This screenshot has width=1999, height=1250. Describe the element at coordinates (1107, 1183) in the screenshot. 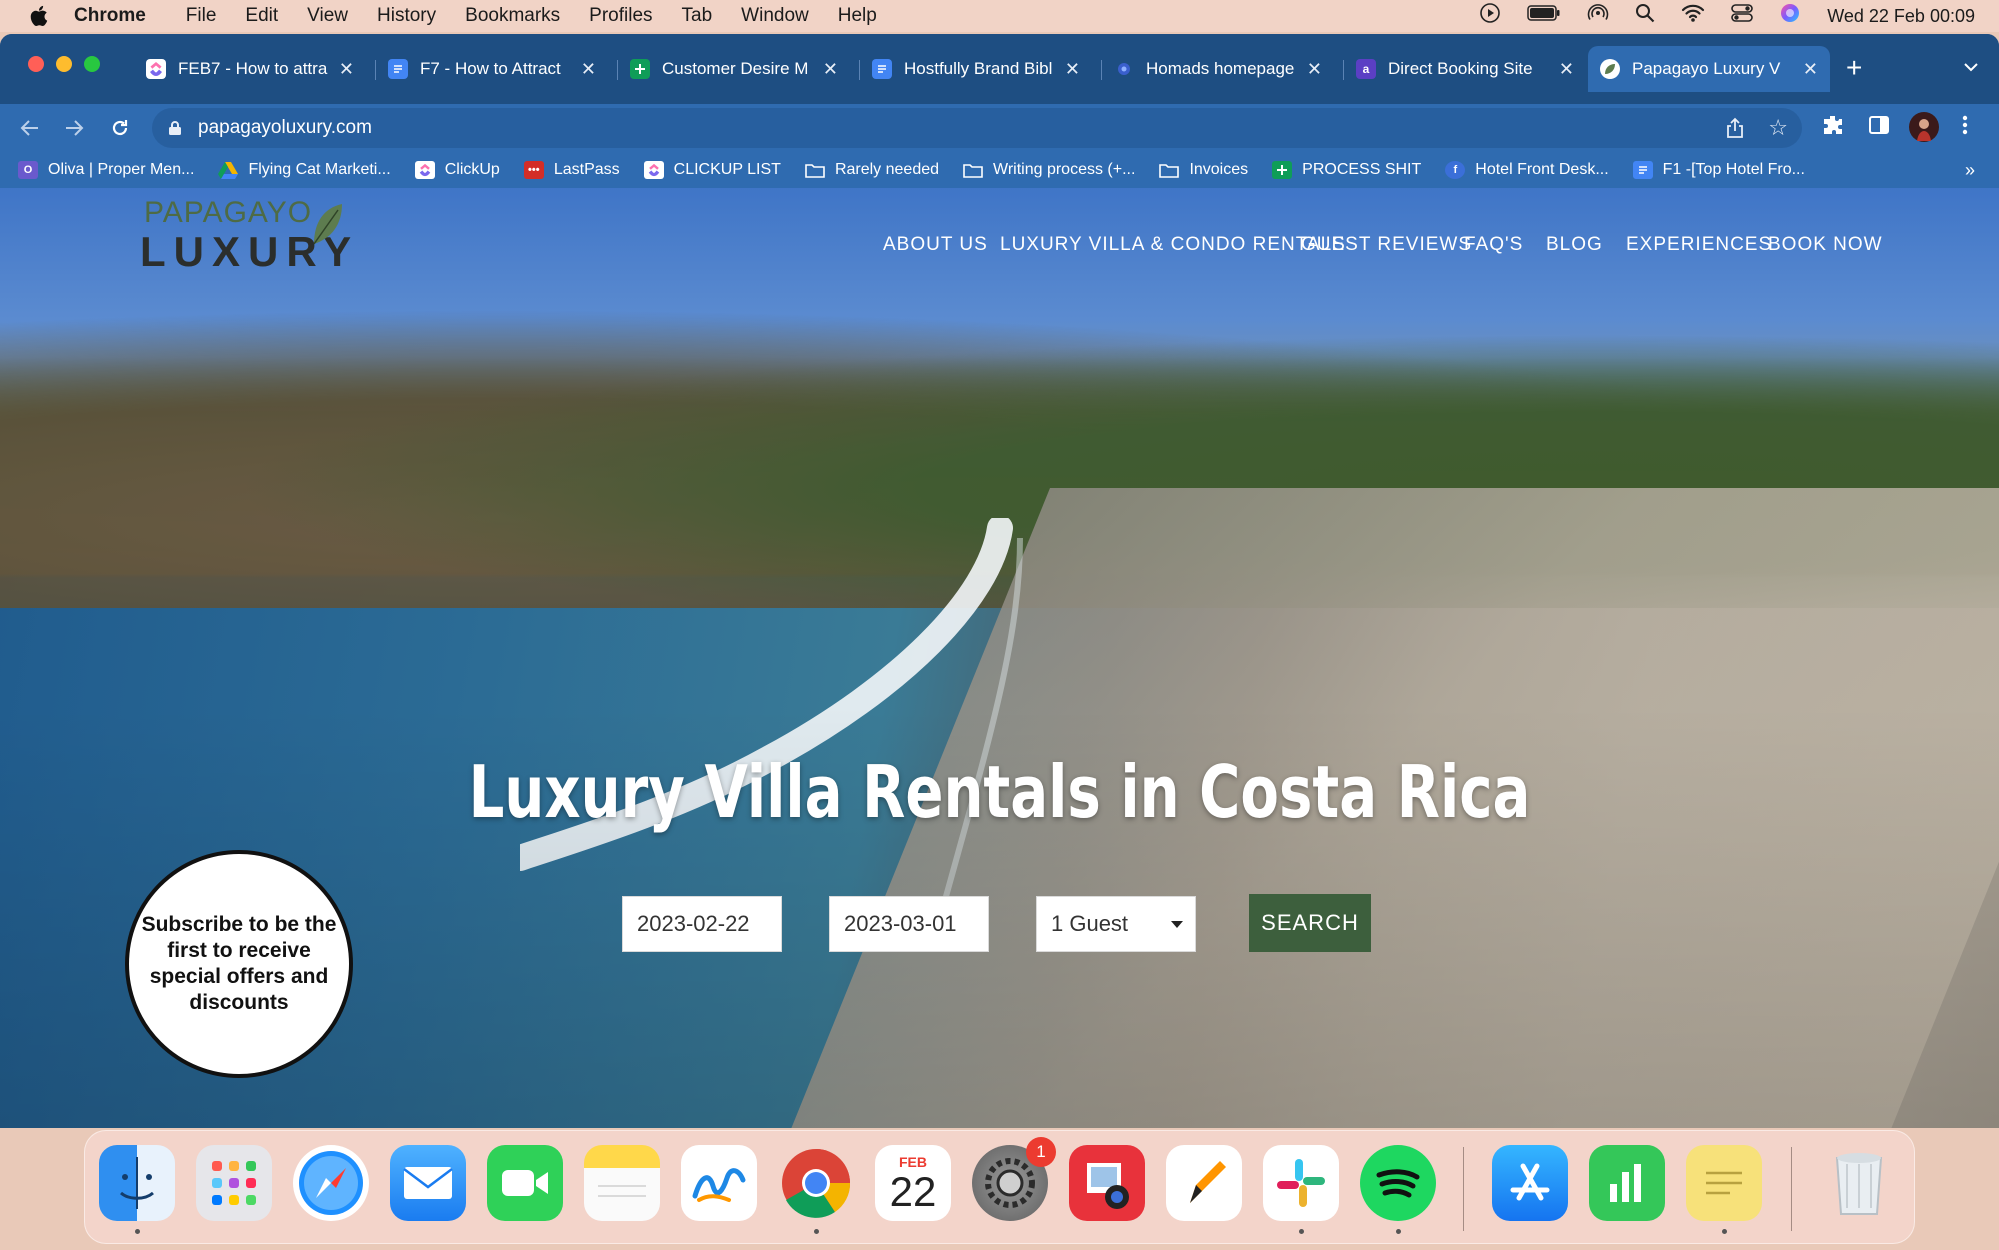

I see `photo-booth-icon` at that location.